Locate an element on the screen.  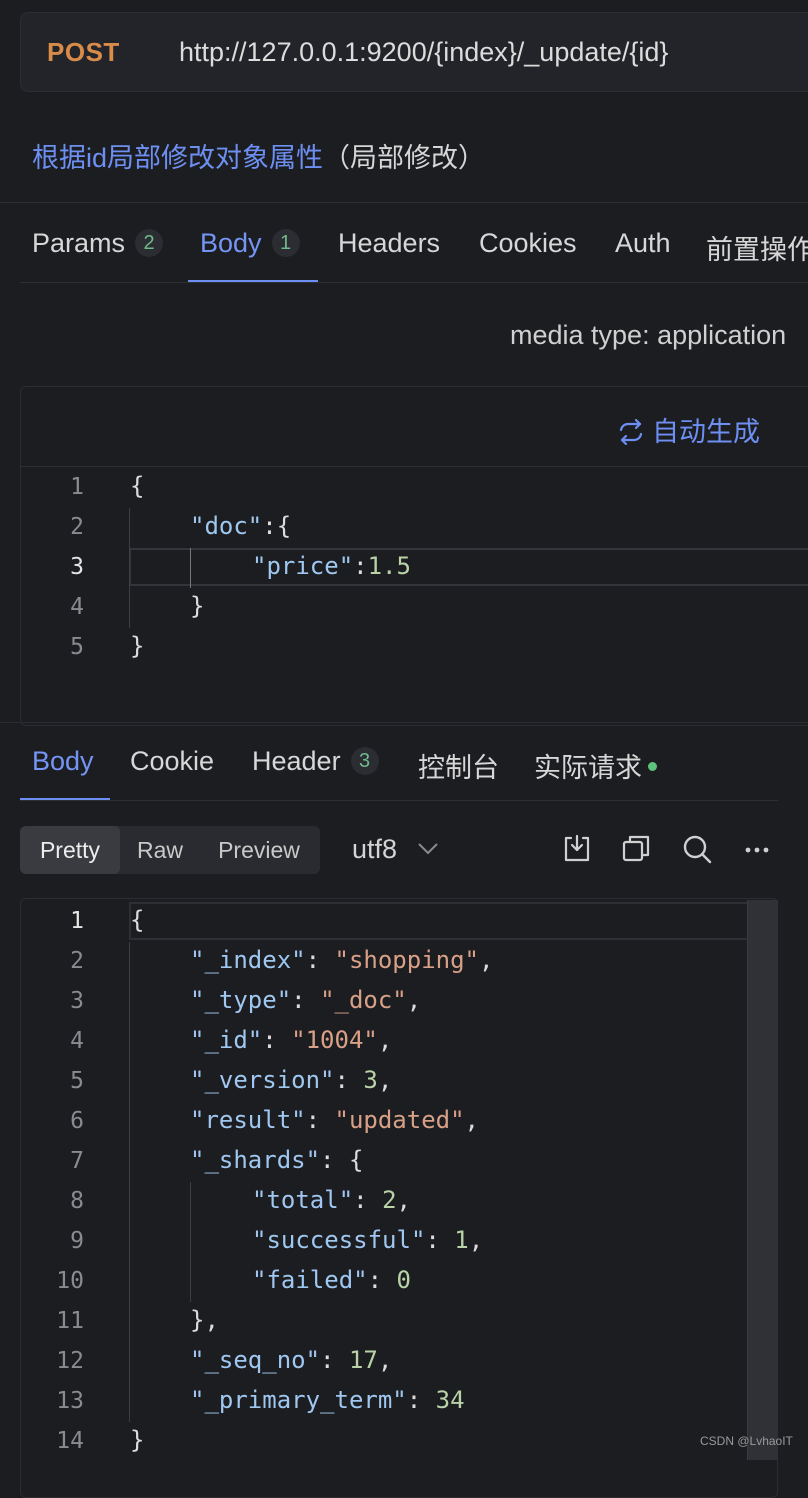
code-token: } is located at coordinates (137, 1440).